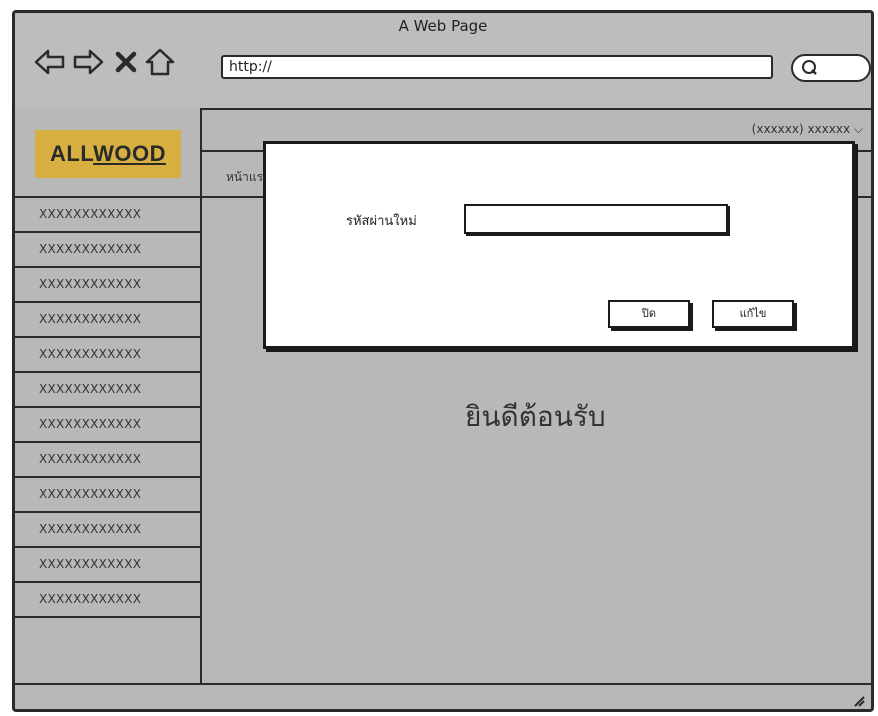 This screenshot has height=716, width=878. What do you see at coordinates (129, 153) in the screenshot?
I see `logo-part-2: WOOD` at bounding box center [129, 153].